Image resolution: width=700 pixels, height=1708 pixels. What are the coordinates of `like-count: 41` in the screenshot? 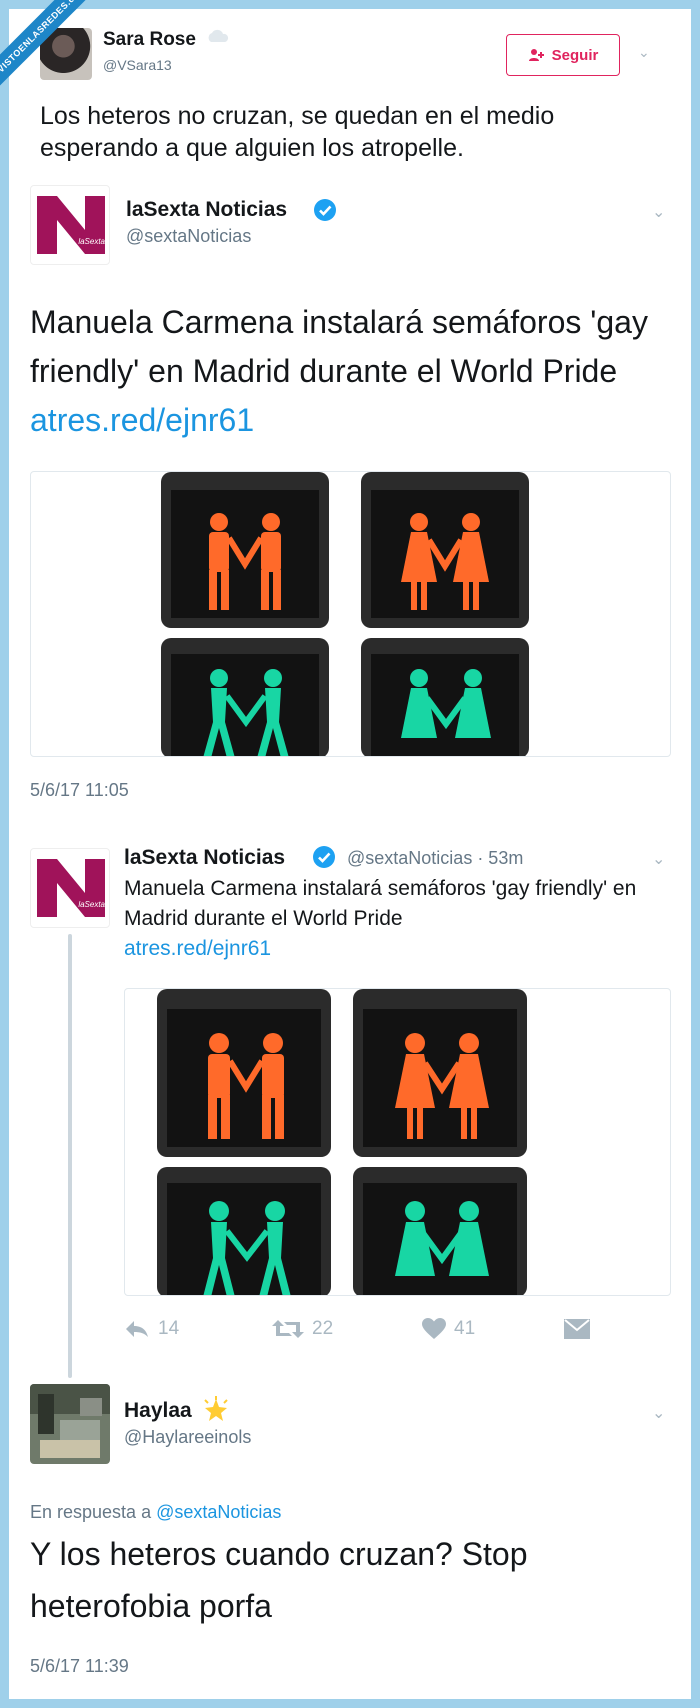 It's located at (465, 1328).